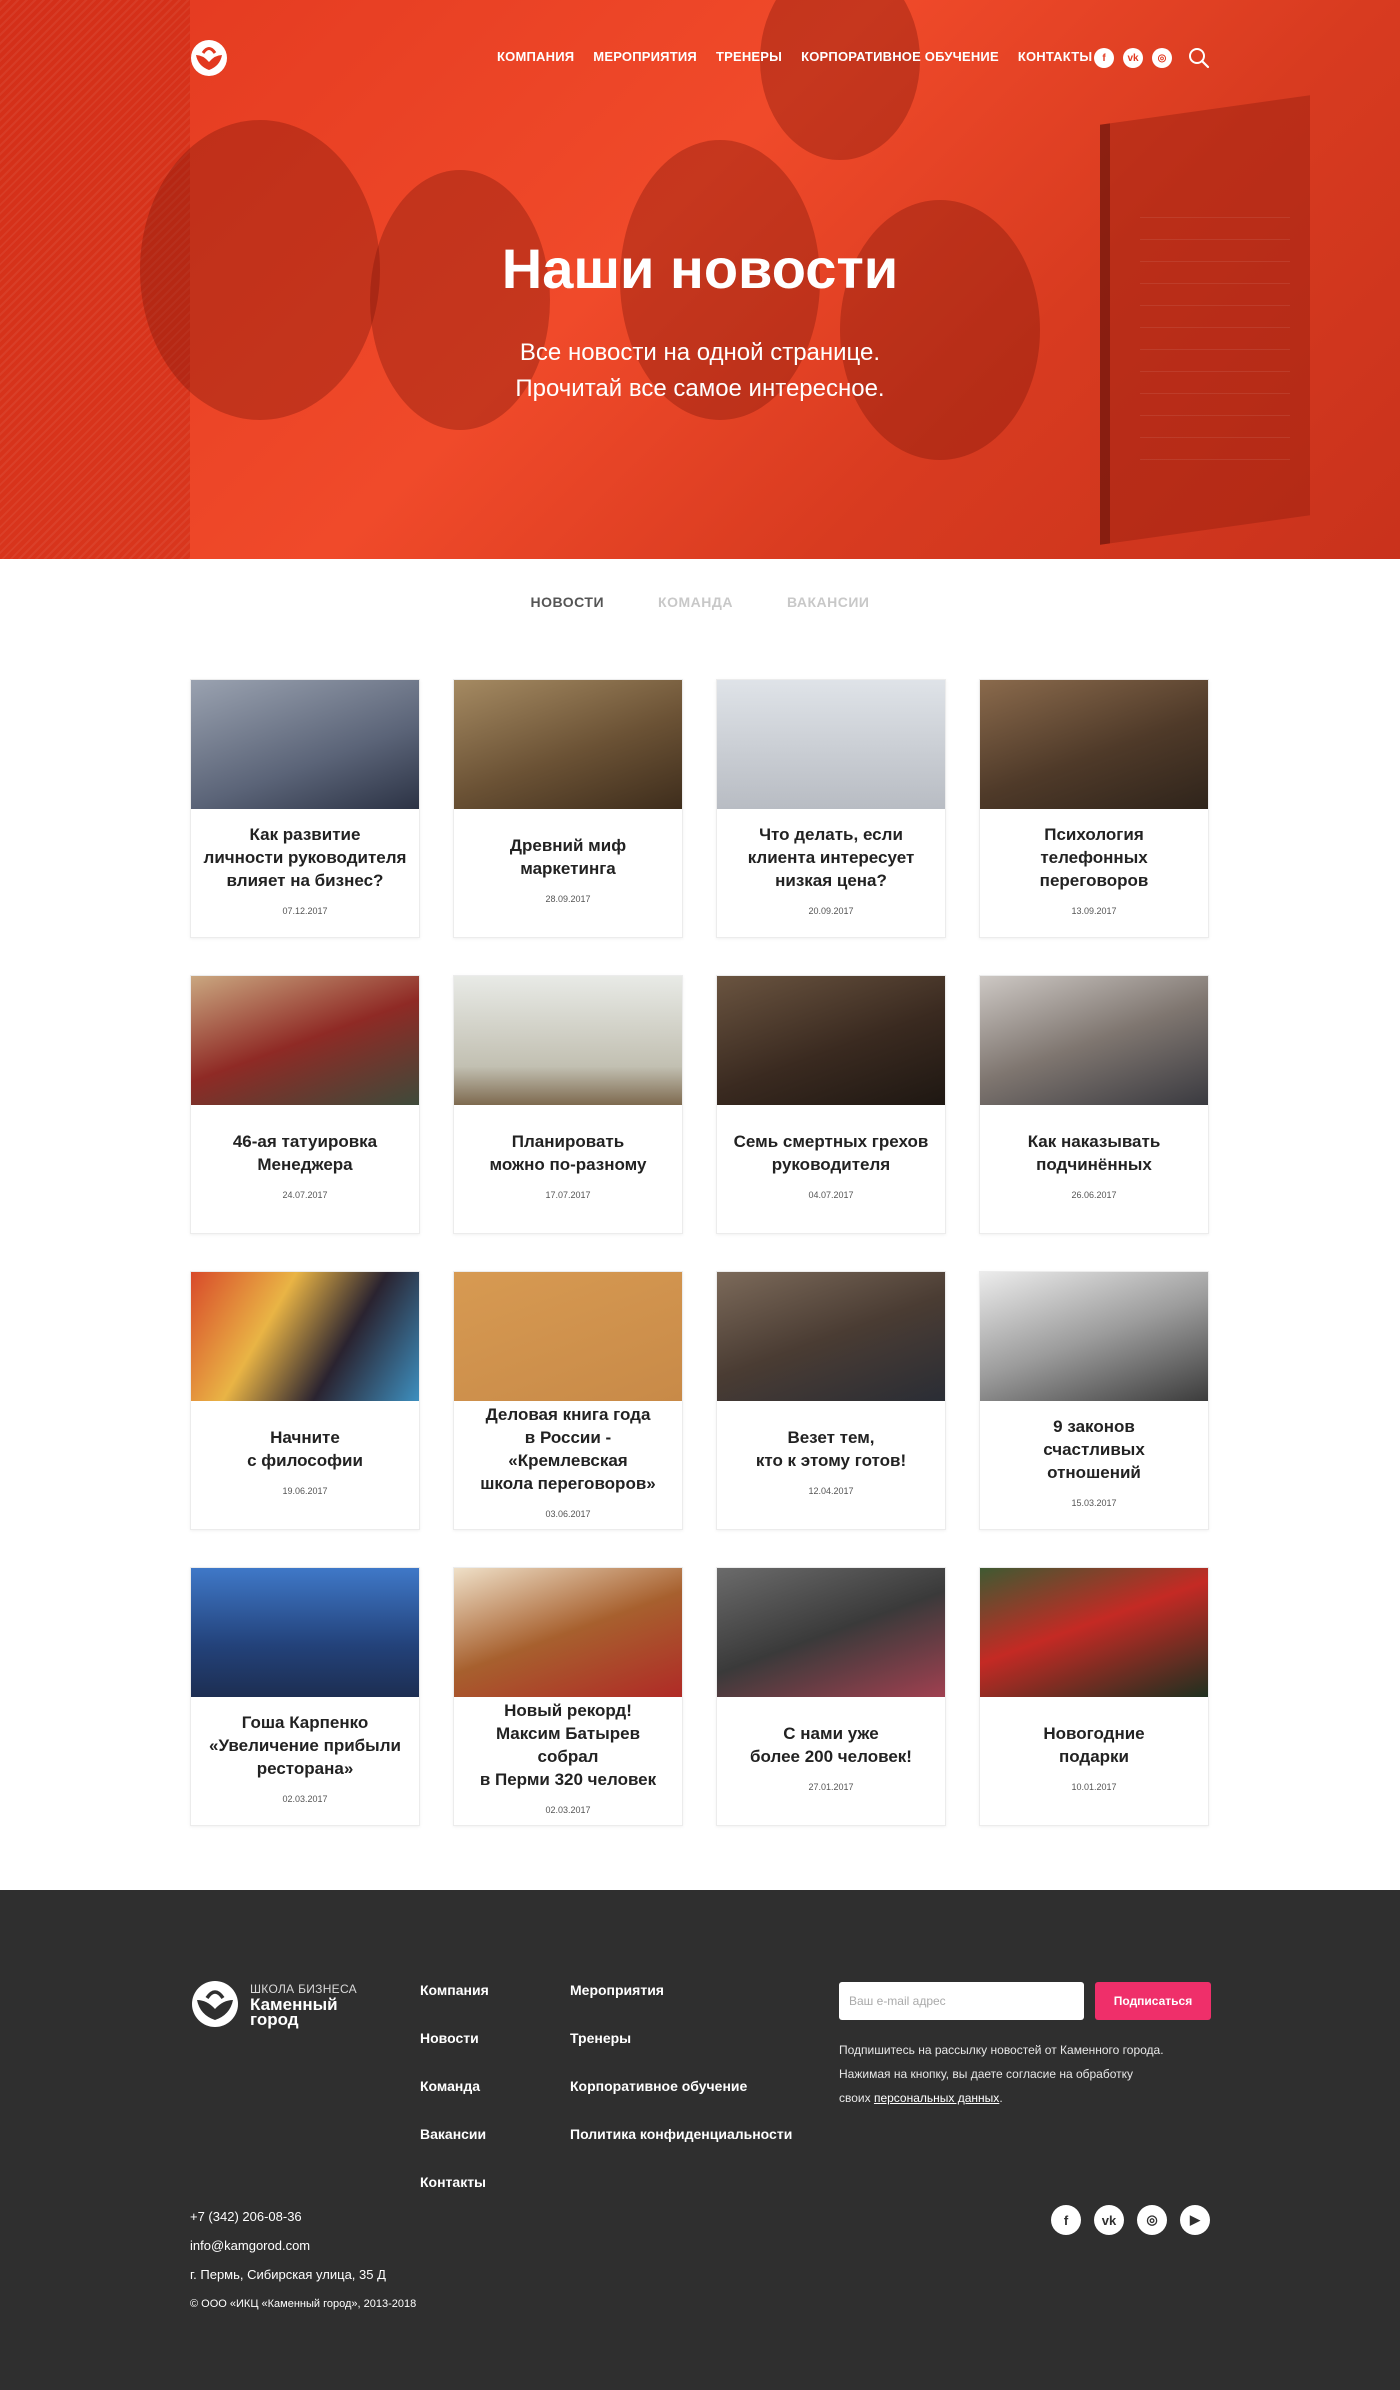 This screenshot has height=2390, width=1400. What do you see at coordinates (568, 1153) in the screenshot?
I see `news-title: Планировать можно по-разному` at bounding box center [568, 1153].